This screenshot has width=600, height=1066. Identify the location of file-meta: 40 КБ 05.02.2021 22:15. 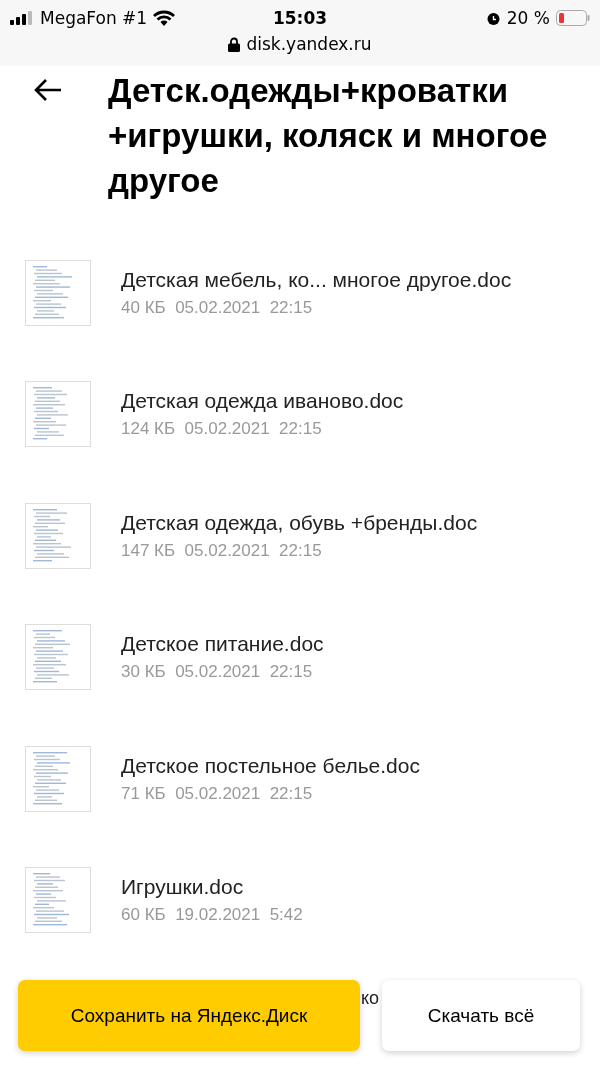
(217, 307).